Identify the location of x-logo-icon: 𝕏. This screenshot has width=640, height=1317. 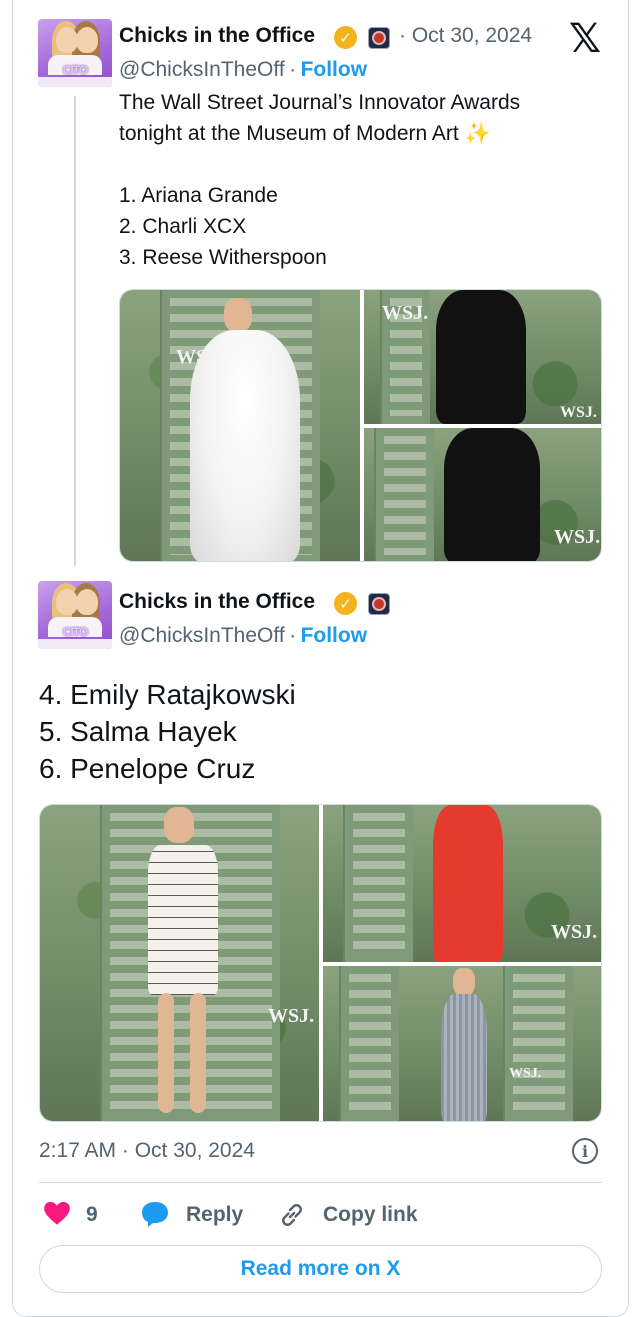
(585, 39).